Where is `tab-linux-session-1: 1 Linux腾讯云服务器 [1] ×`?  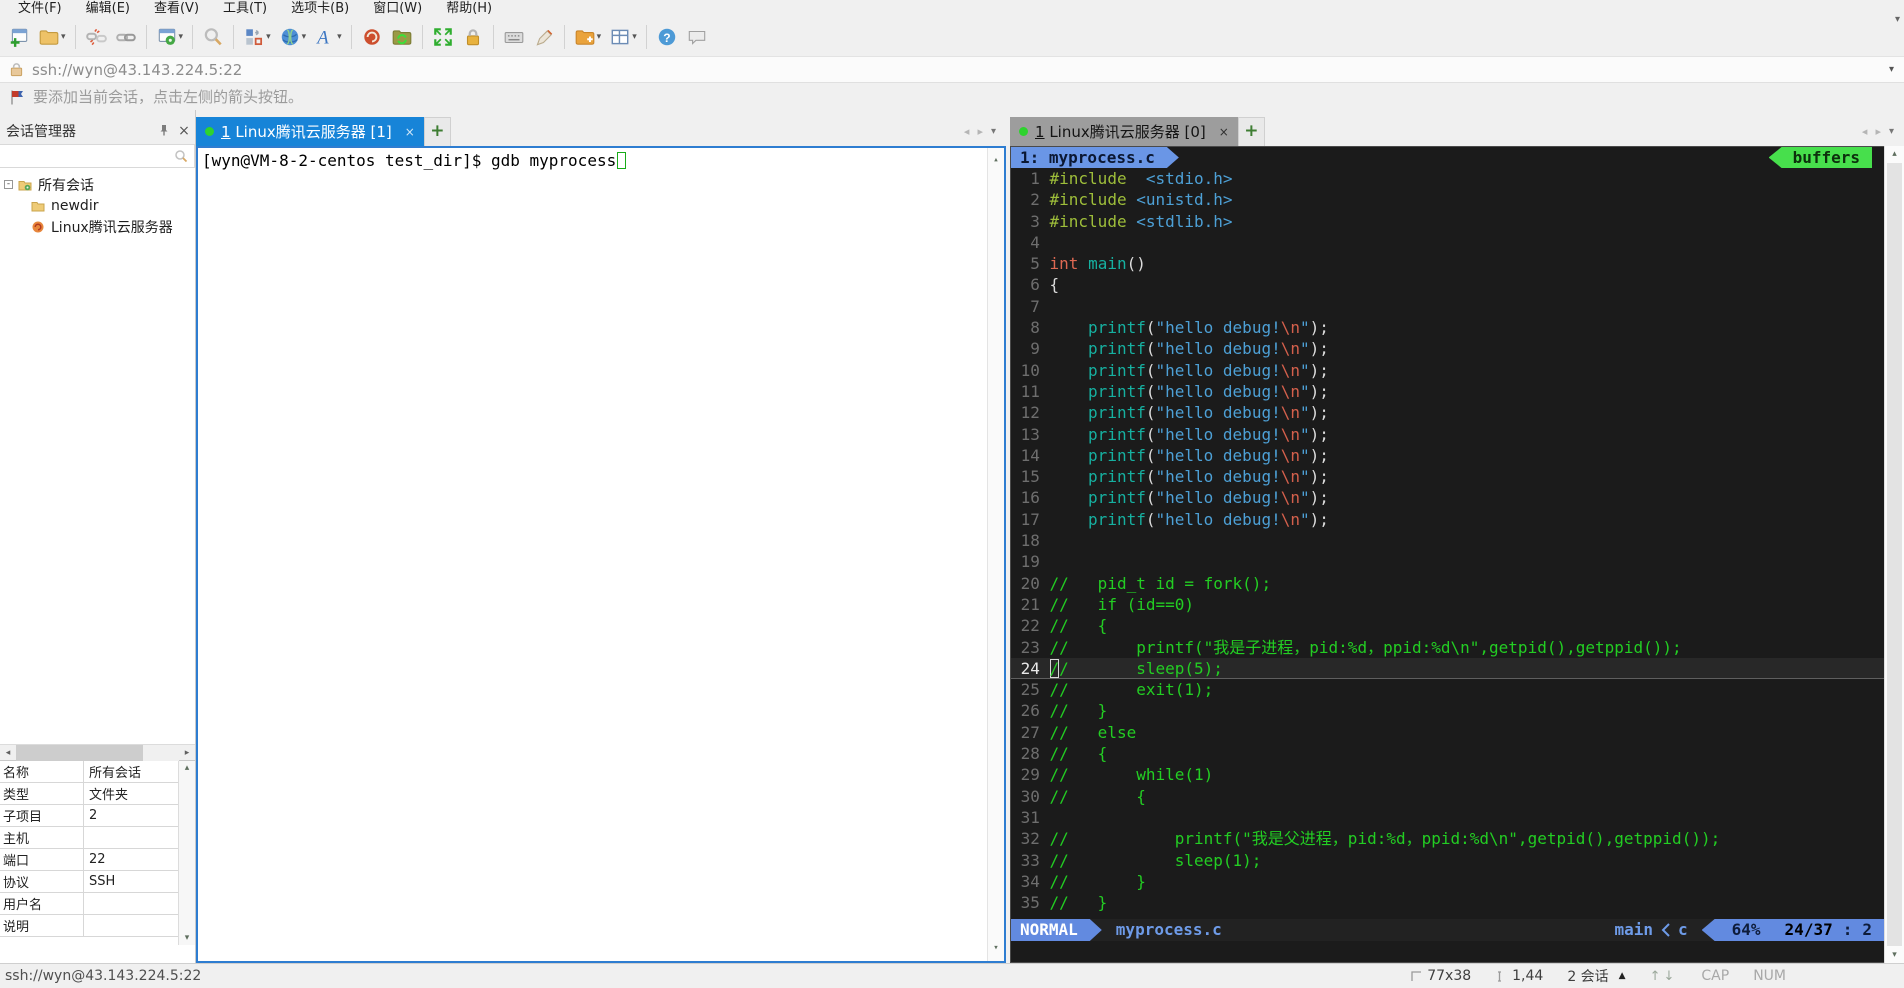 tab-linux-session-1: 1 Linux腾讯云服务器 [1] × is located at coordinates (310, 131).